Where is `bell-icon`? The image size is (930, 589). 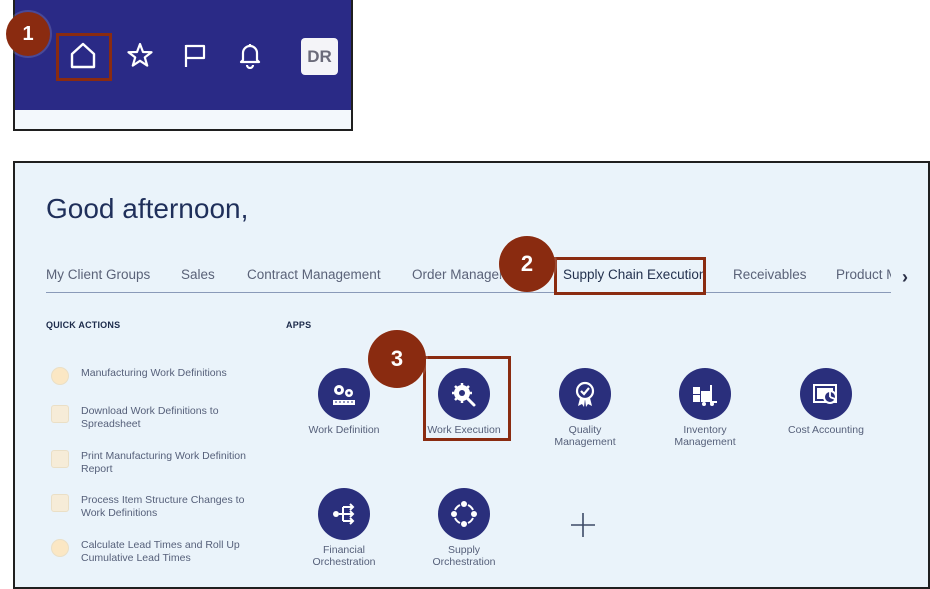 bell-icon is located at coordinates (250, 55).